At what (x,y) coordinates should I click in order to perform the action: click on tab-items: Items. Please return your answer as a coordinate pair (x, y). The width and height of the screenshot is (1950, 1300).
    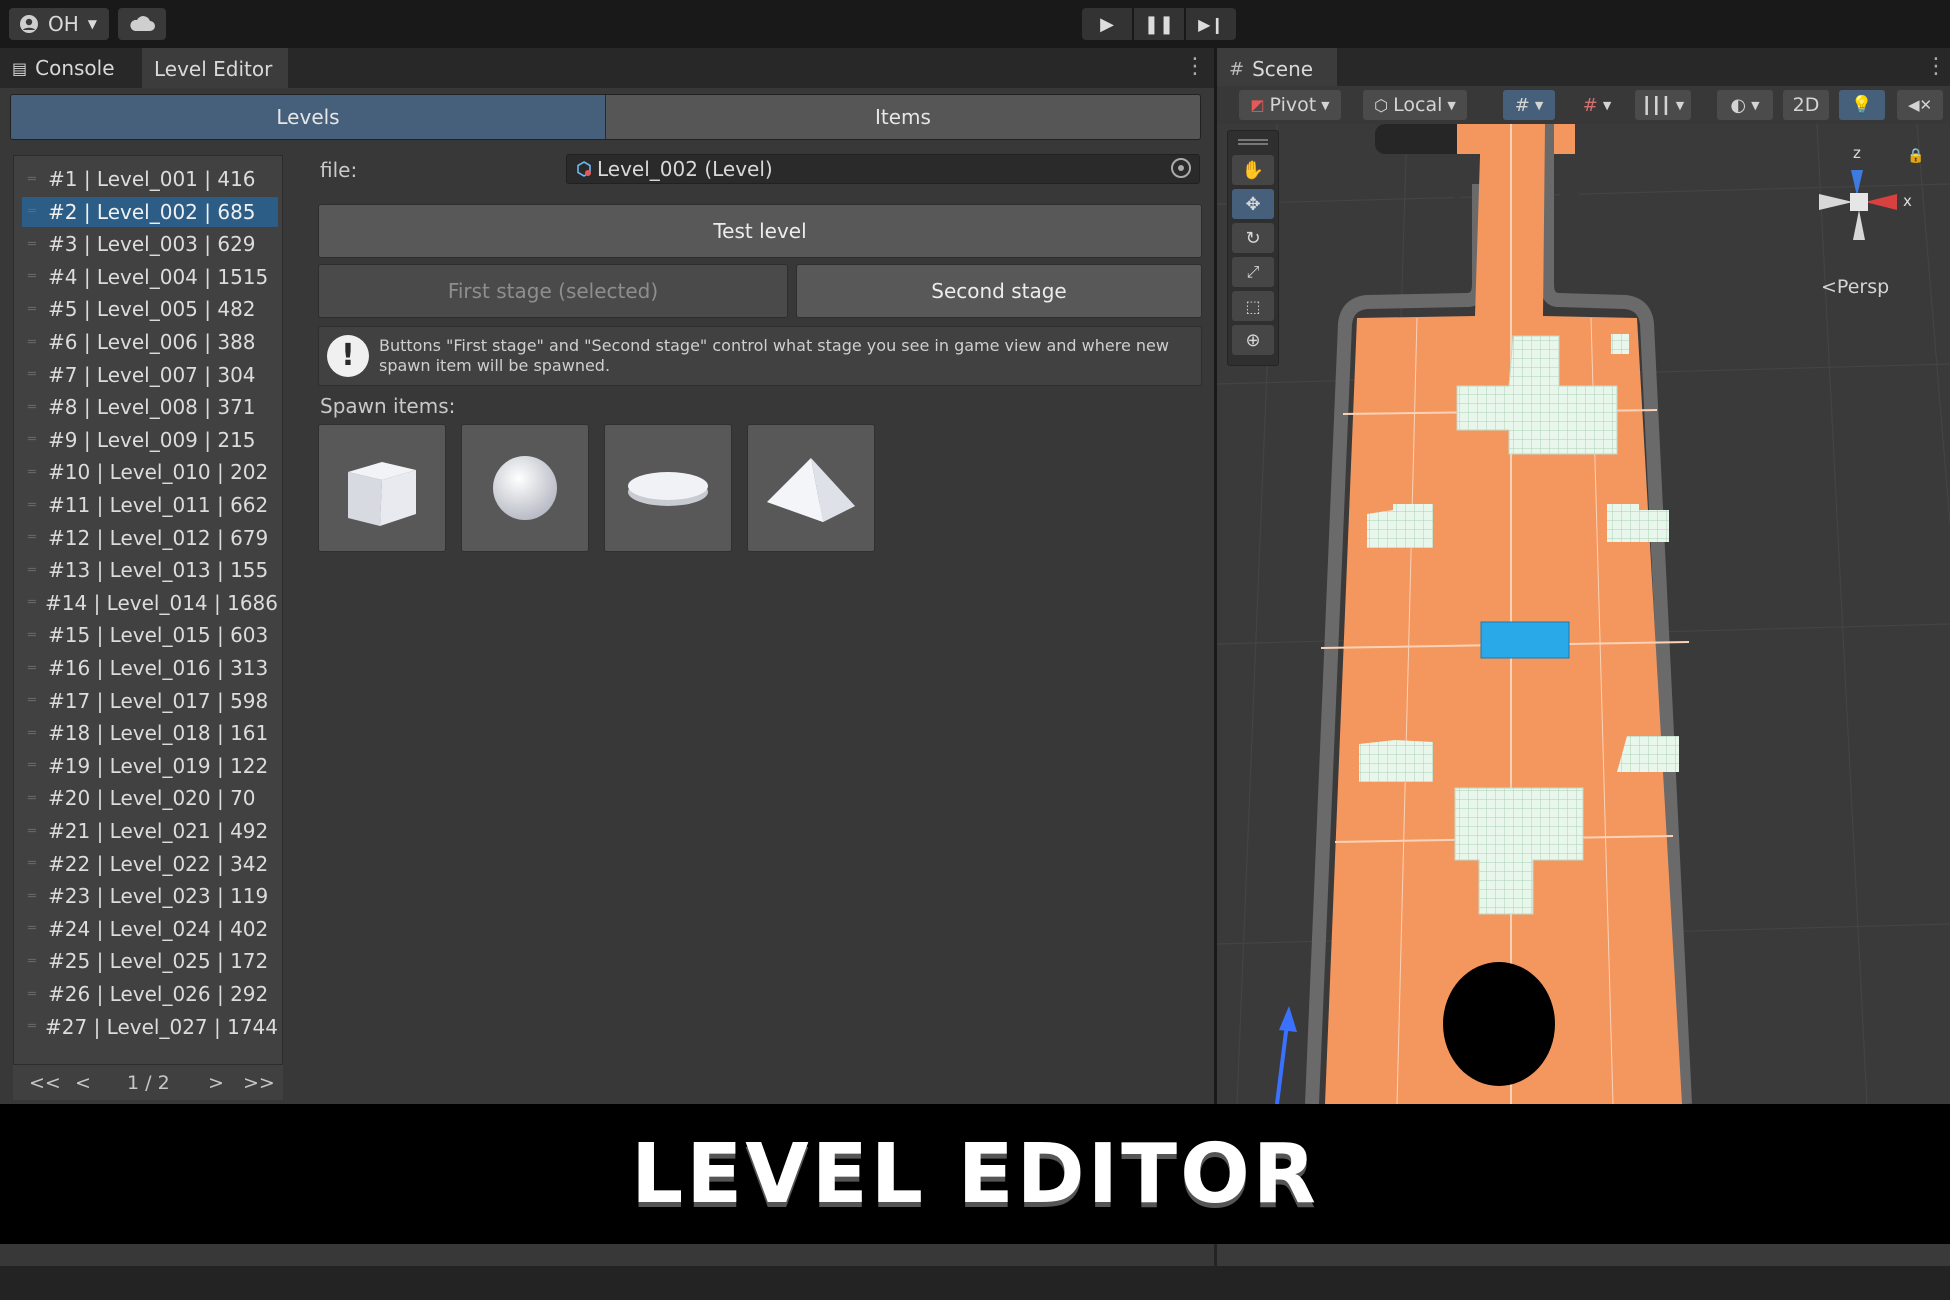
    Looking at the image, I should click on (903, 117).